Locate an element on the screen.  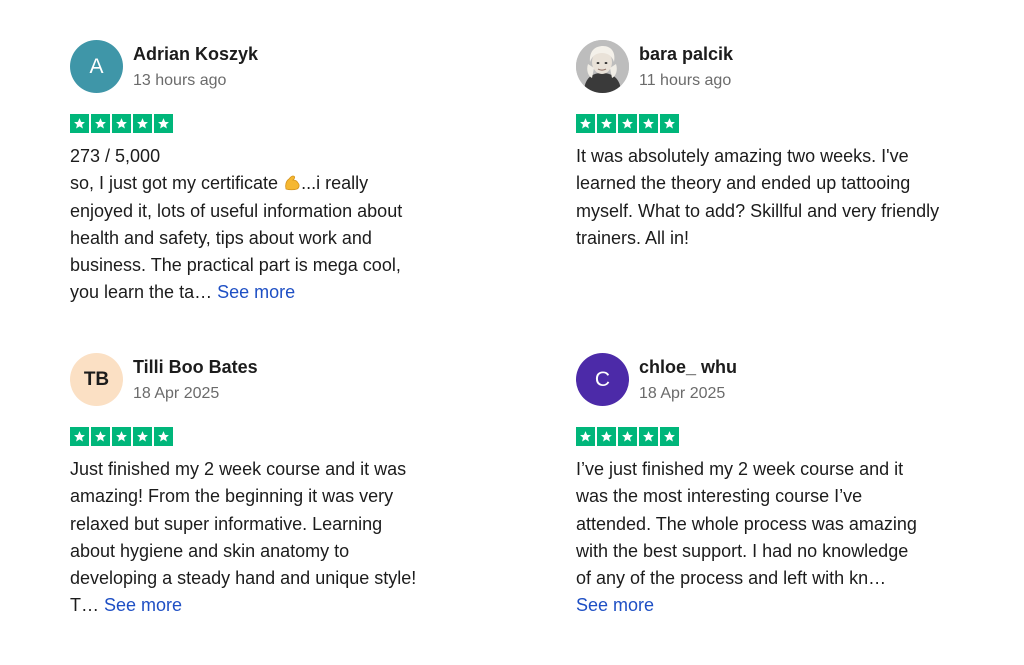
review-header: C chloe_ whu 18 Apr 2025 is located at coordinates (786, 381).